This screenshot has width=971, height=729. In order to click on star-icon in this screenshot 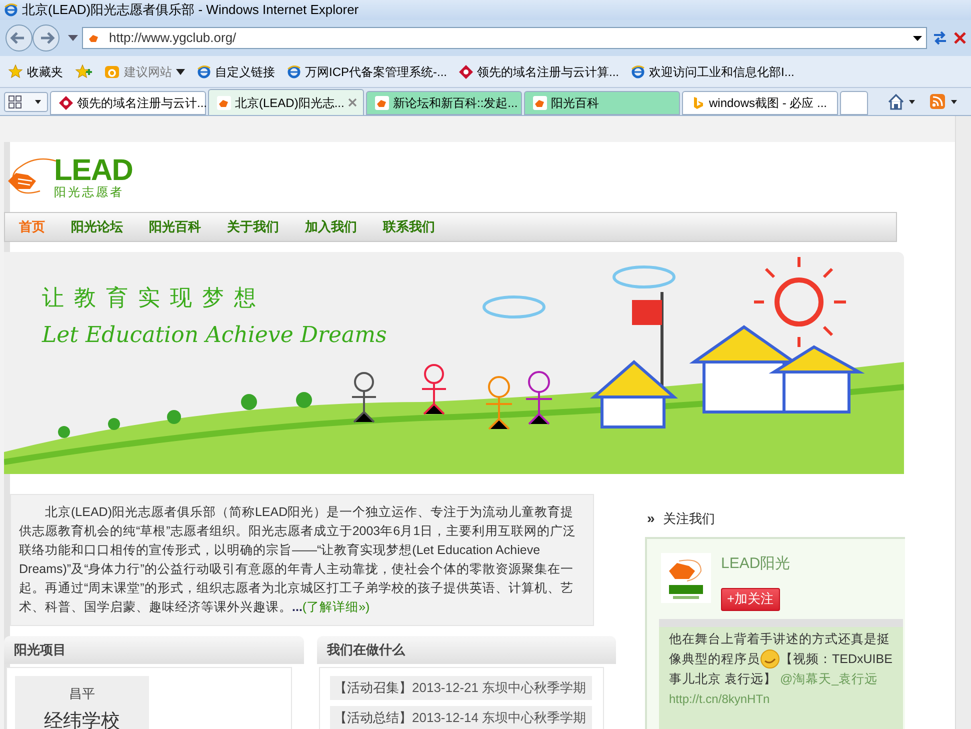, I will do `click(15, 71)`.